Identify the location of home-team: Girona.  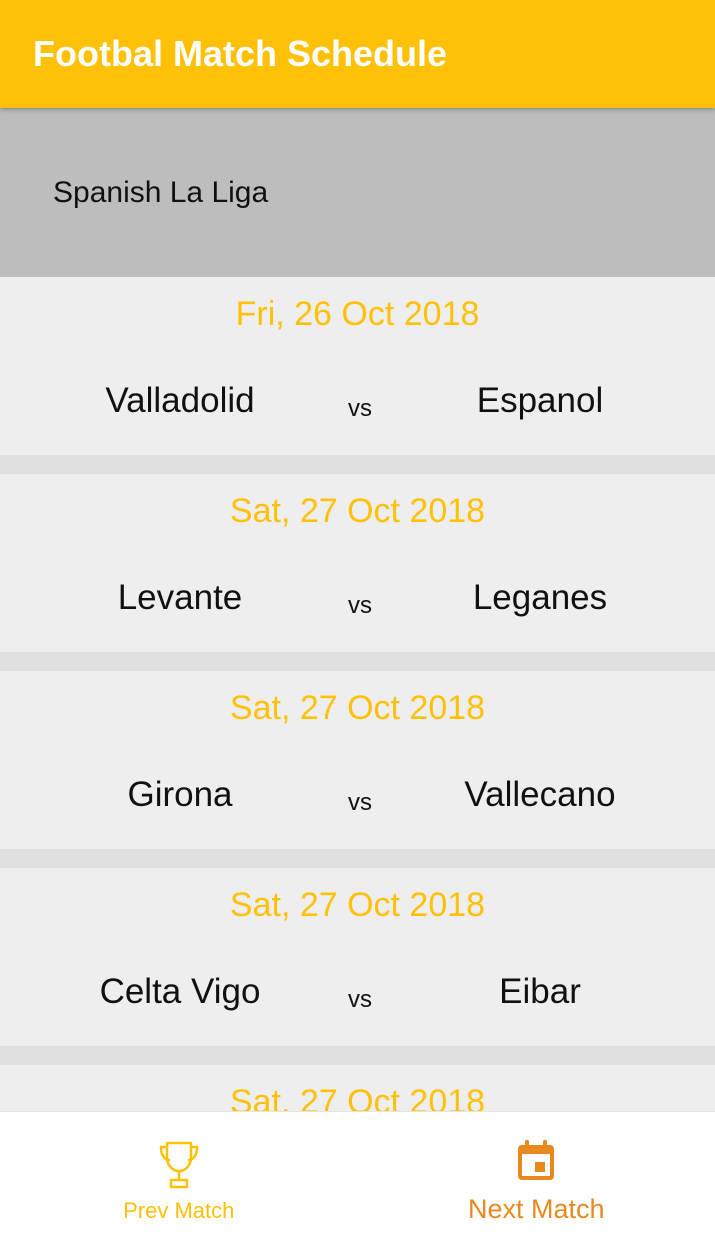
(180, 794).